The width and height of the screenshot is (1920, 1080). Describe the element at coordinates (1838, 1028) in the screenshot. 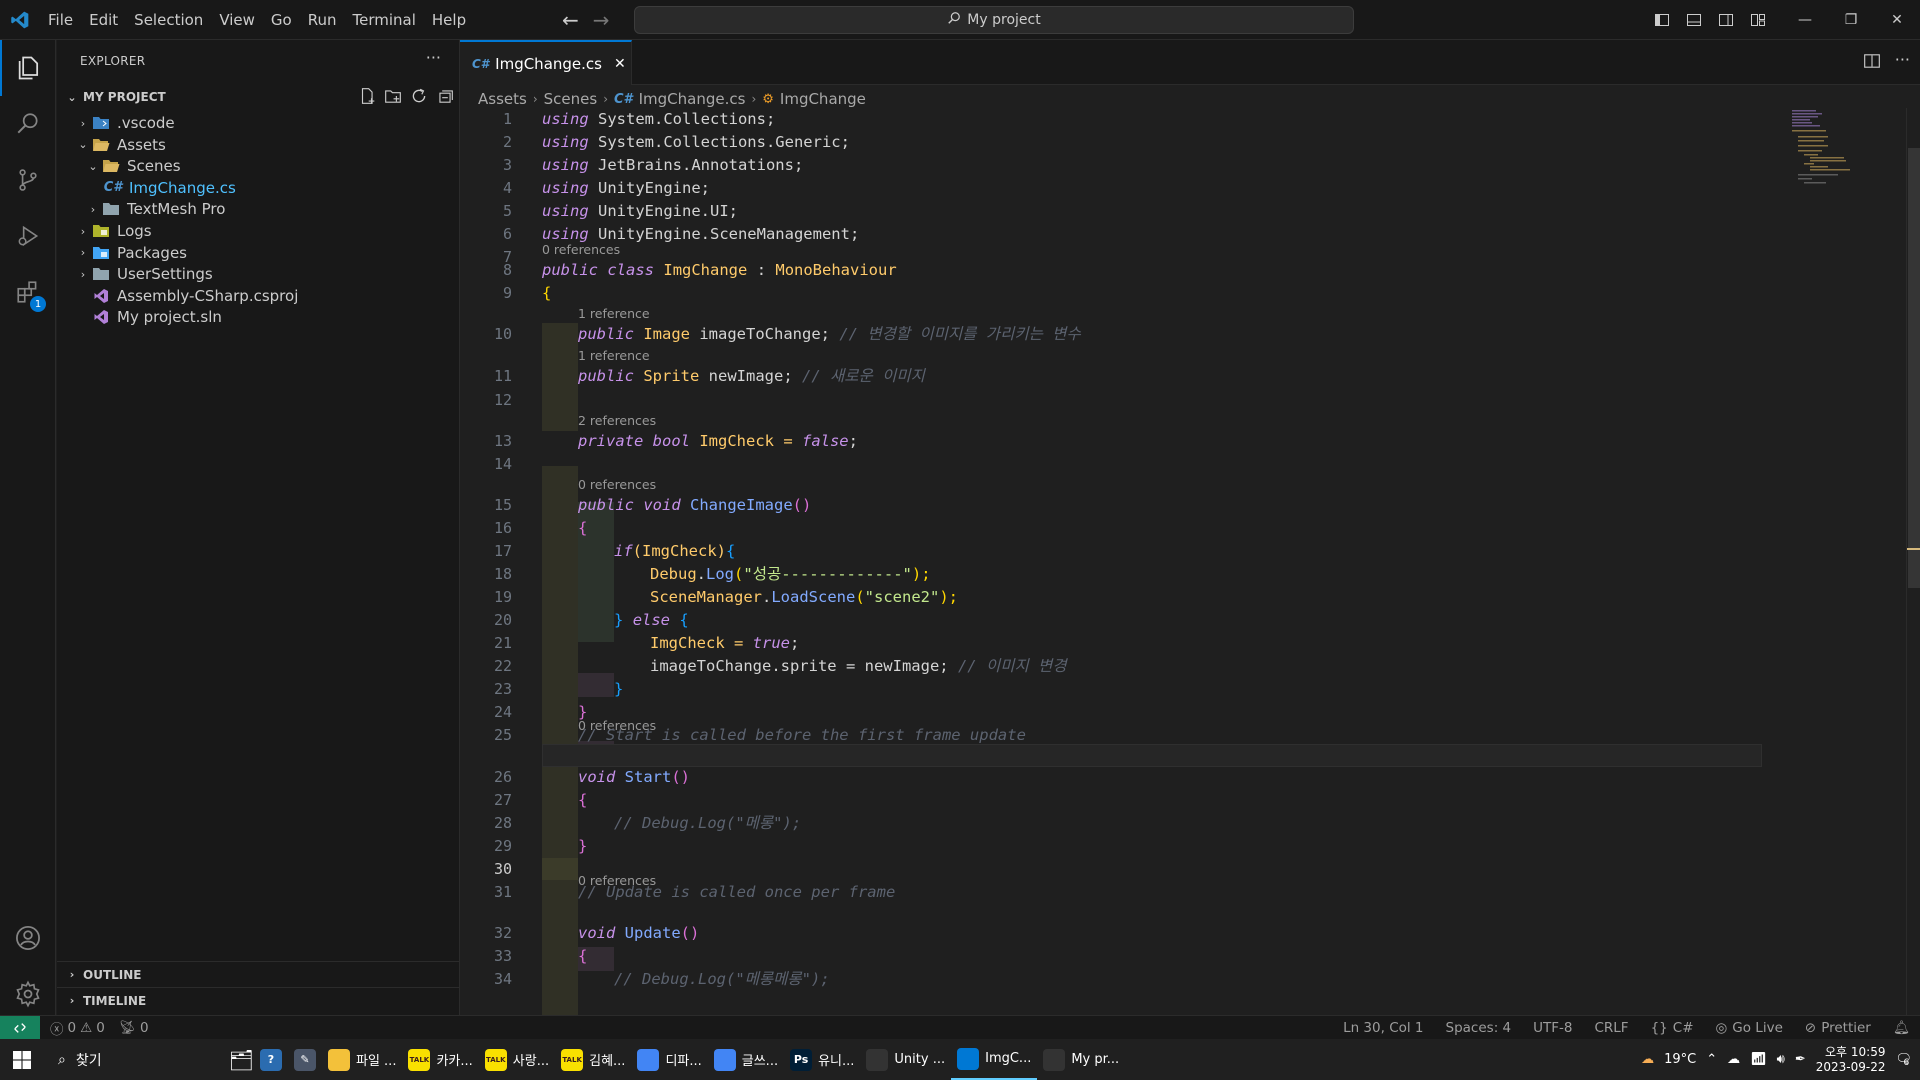

I see `prettier-button: ⊘ Prettier` at that location.